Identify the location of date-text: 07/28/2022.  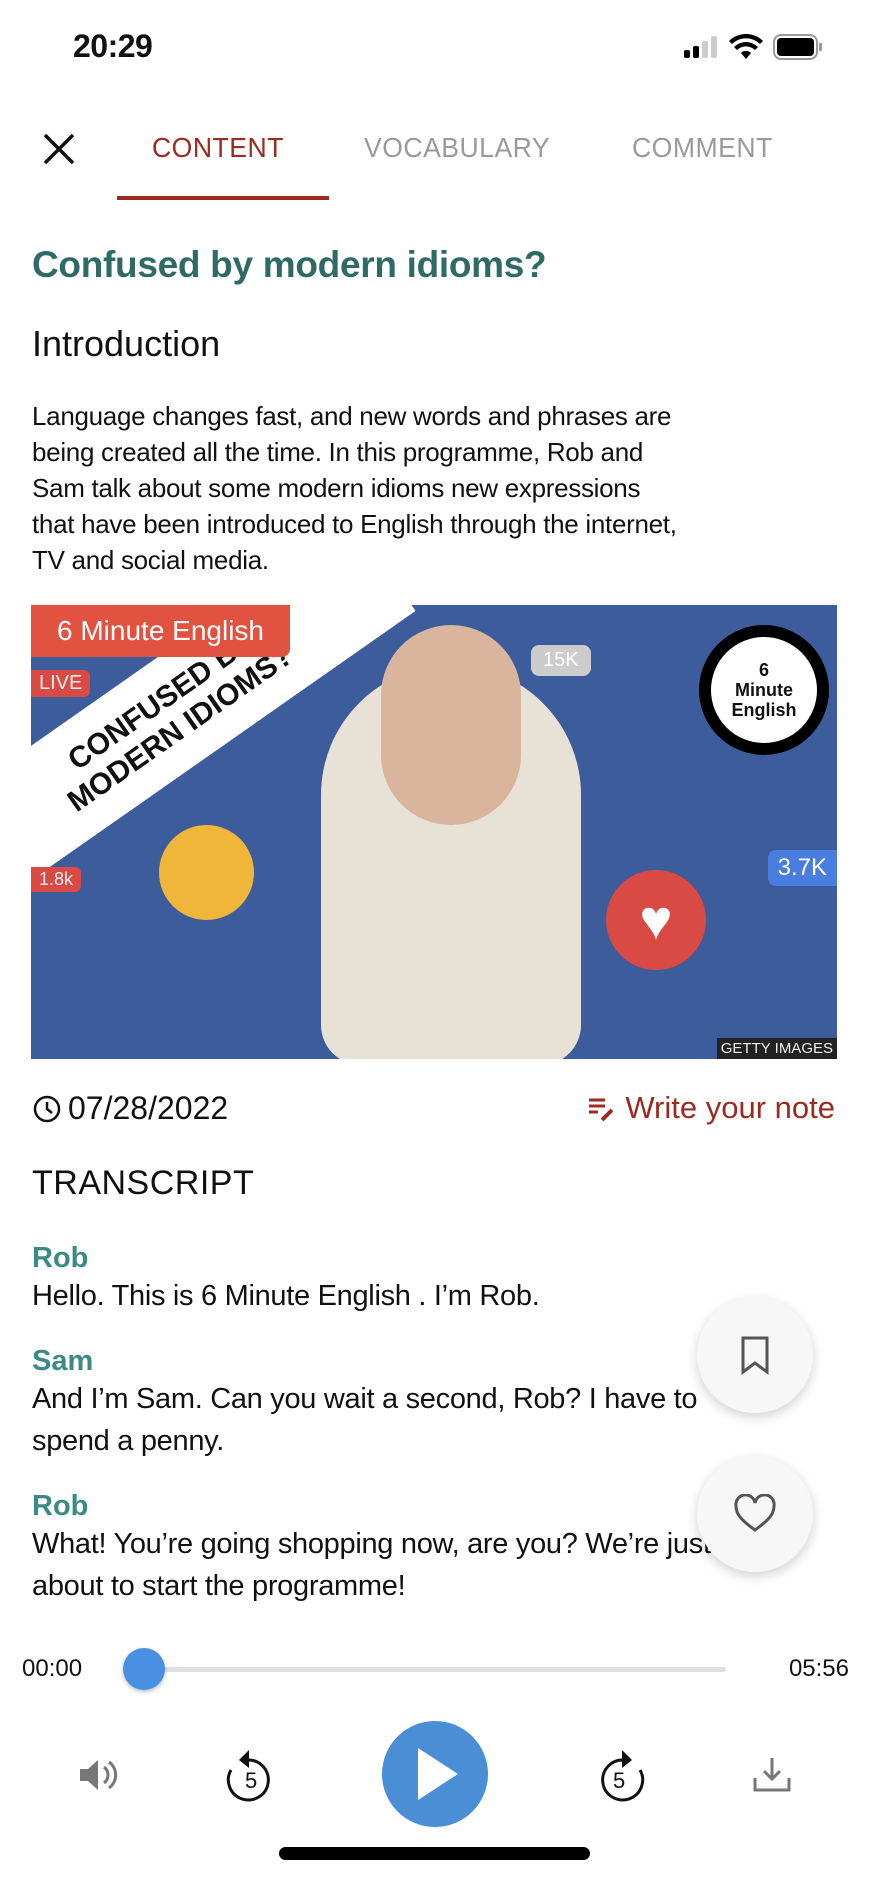
(148, 1108).